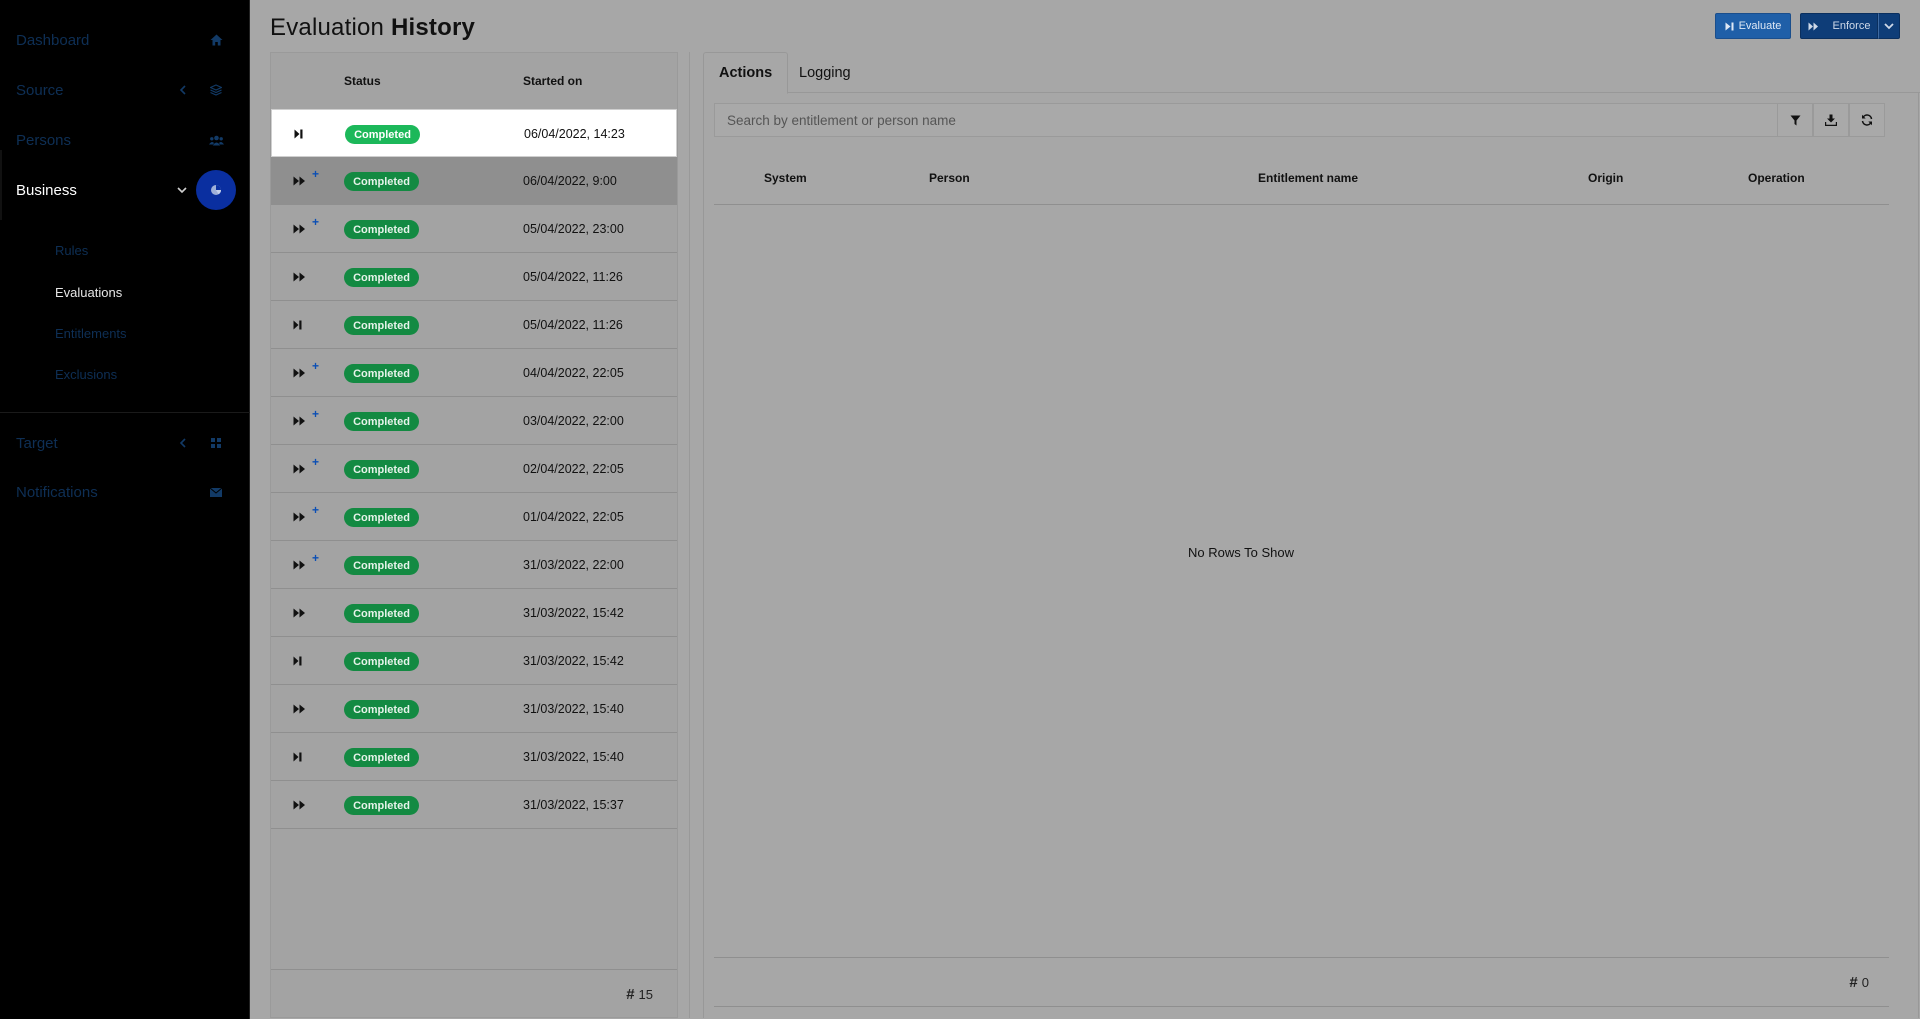 The width and height of the screenshot is (1920, 1019). What do you see at coordinates (949, 178) in the screenshot?
I see `column-header-person: Person` at bounding box center [949, 178].